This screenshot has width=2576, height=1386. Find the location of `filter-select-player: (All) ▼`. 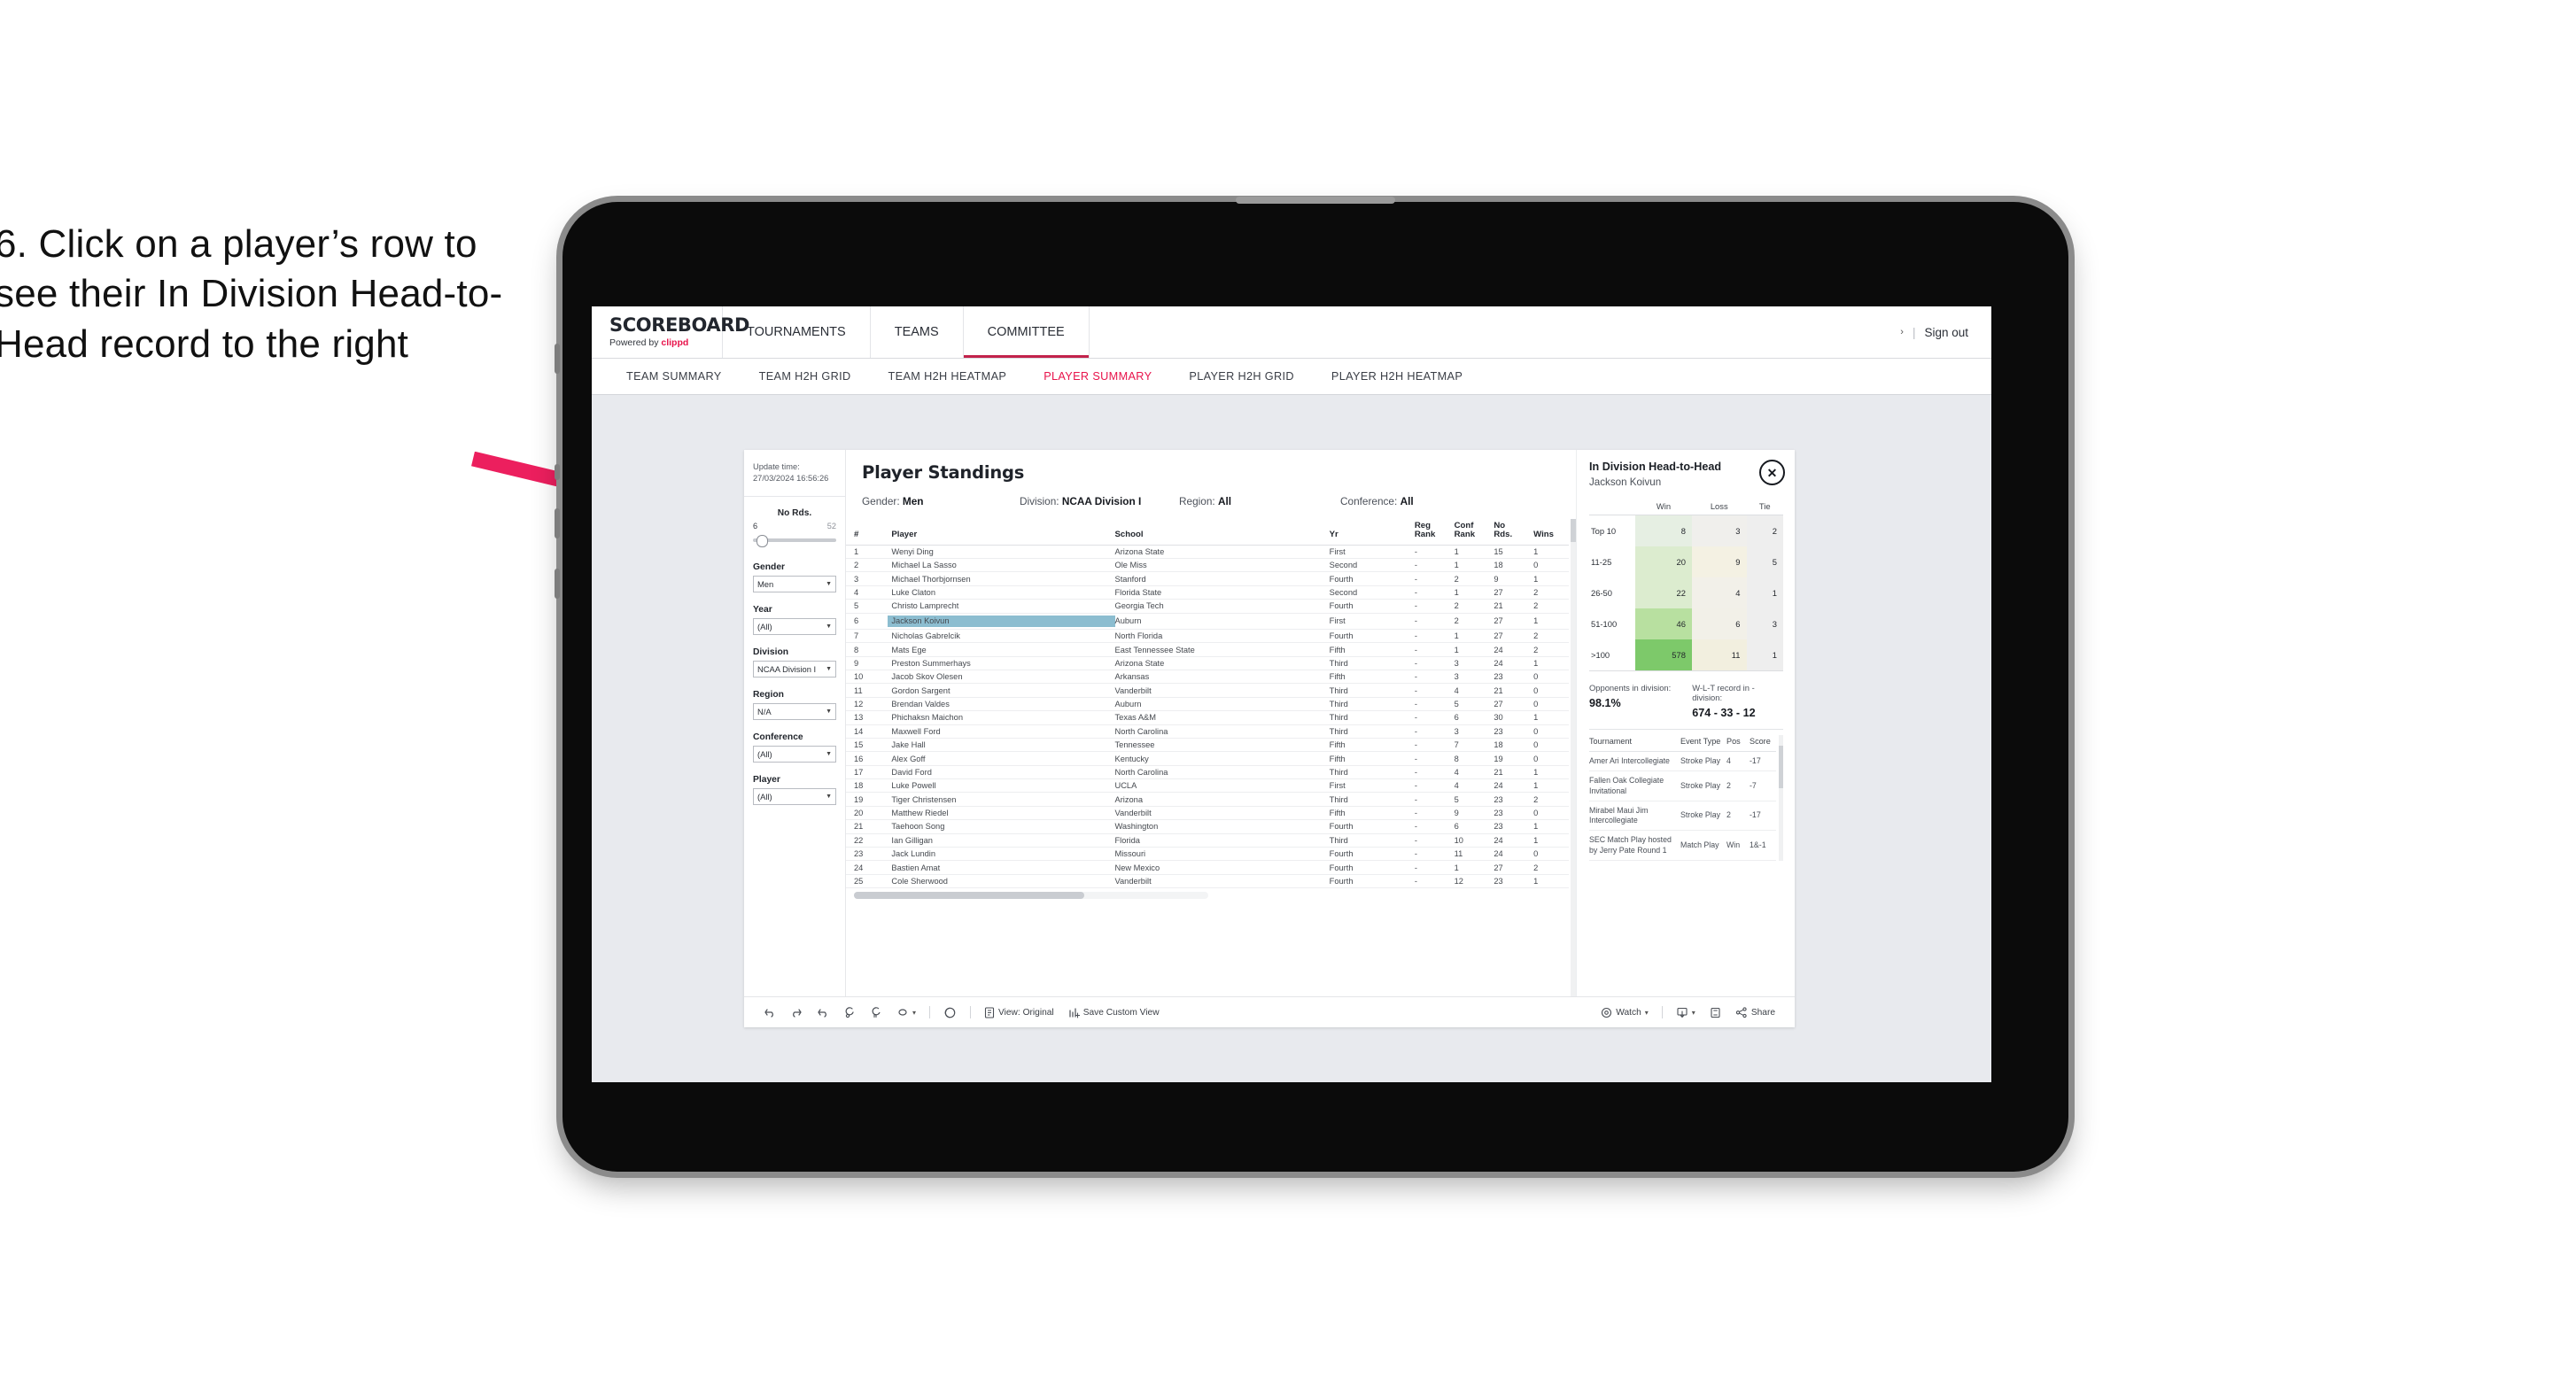

filter-select-player: (All) ▼ is located at coordinates (794, 796).